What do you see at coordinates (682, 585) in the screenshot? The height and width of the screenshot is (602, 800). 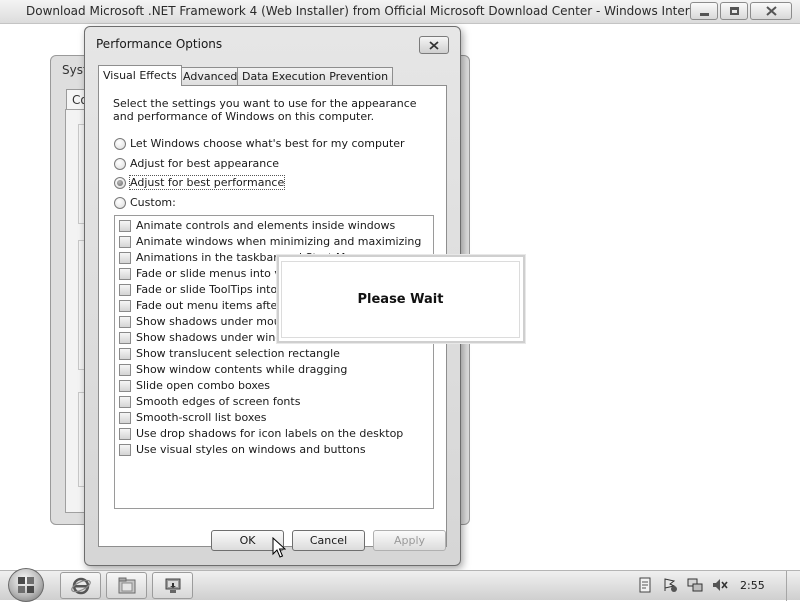 I see `system-tray` at bounding box center [682, 585].